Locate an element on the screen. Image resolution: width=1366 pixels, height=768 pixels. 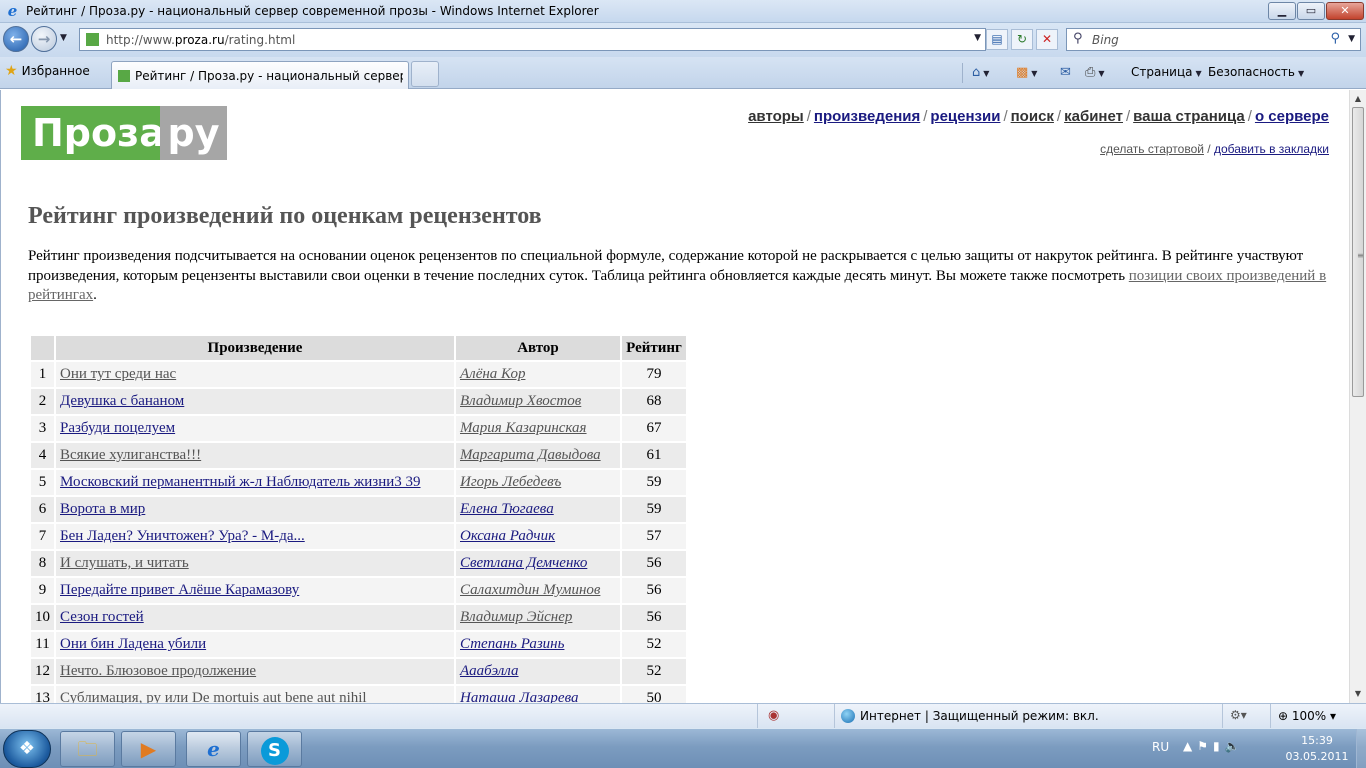
add-bookmark-link: добавить в закладки is located at coordinates (1271, 149).